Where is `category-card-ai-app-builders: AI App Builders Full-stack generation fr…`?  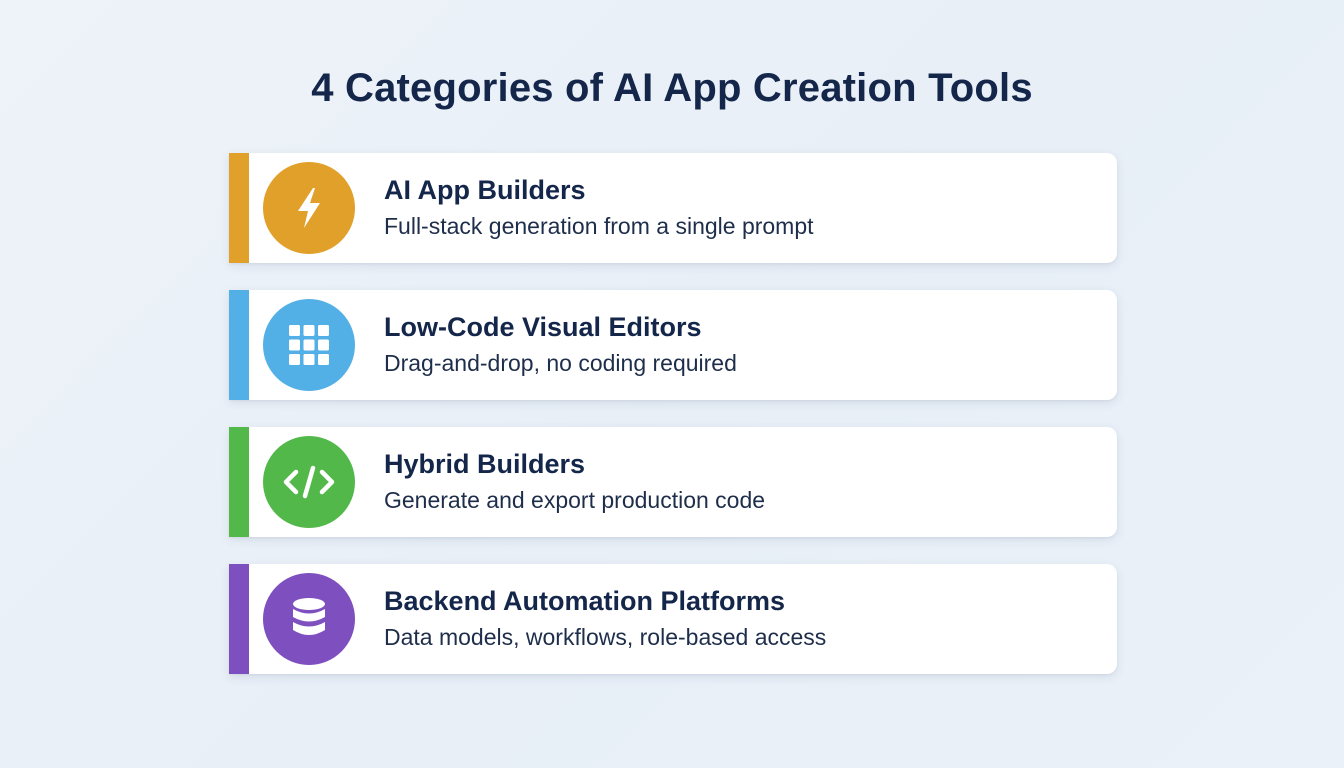 category-card-ai-app-builders: AI App Builders Full-stack generation fr… is located at coordinates (673, 208).